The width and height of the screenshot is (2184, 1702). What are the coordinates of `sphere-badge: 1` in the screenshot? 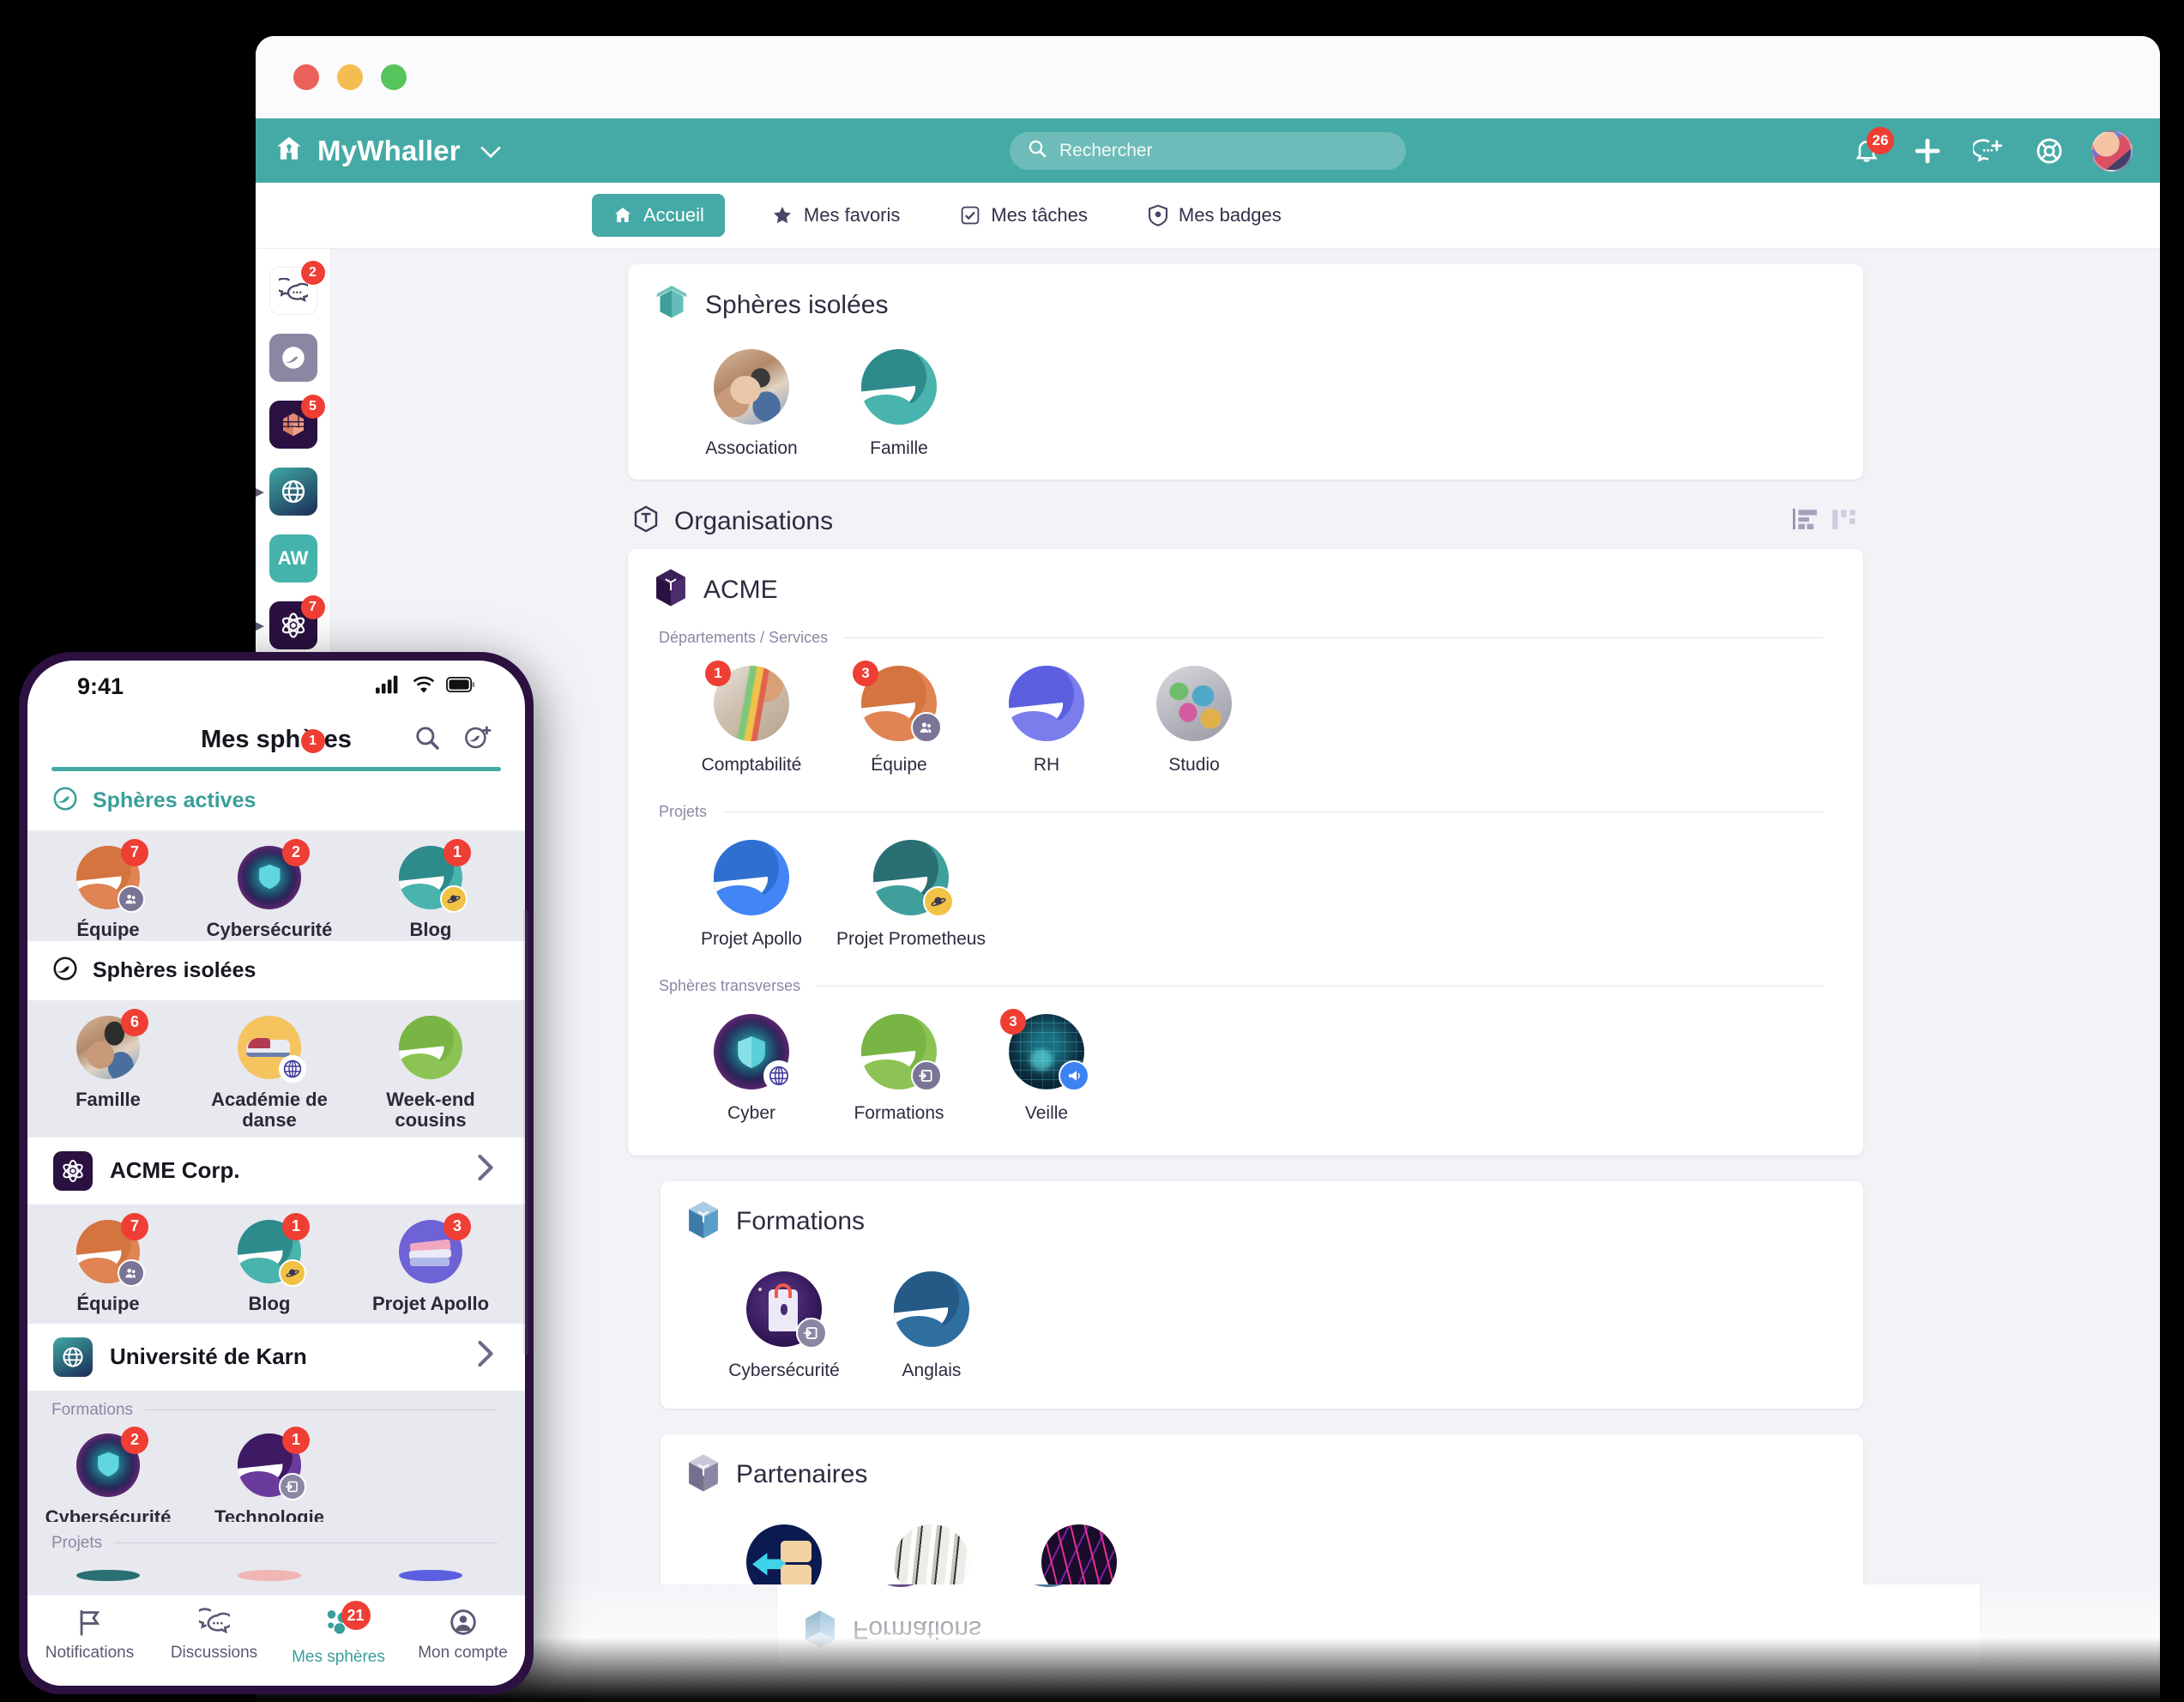 It's located at (718, 674).